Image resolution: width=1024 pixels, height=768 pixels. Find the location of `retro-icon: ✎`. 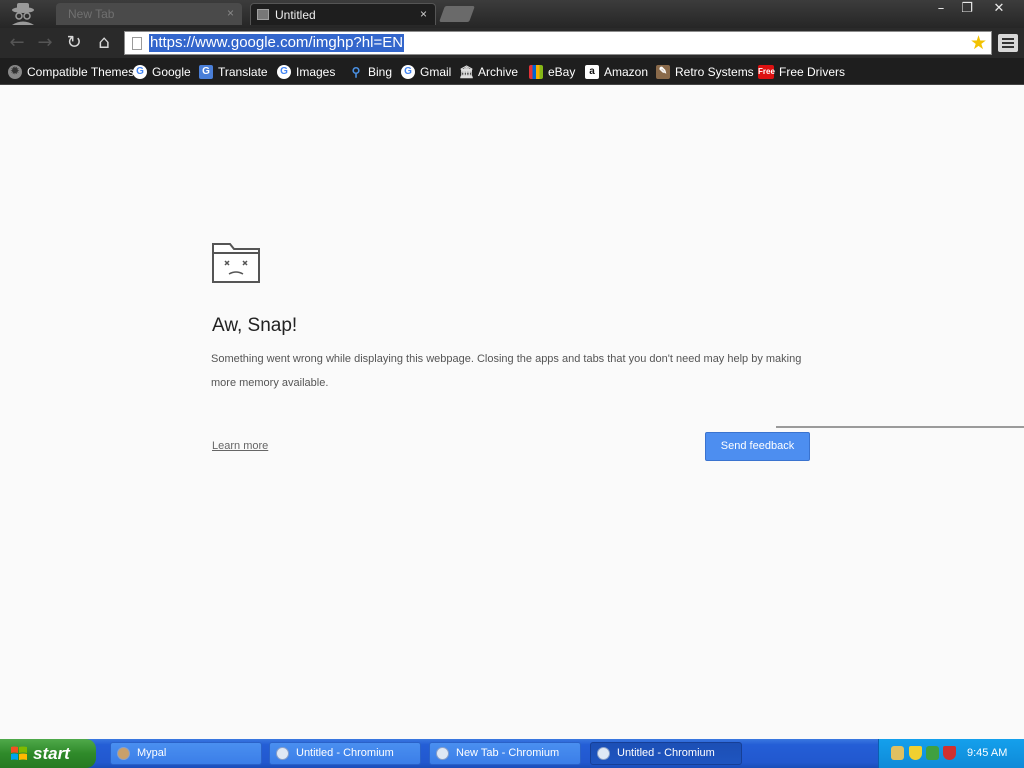

retro-icon: ✎ is located at coordinates (663, 71).